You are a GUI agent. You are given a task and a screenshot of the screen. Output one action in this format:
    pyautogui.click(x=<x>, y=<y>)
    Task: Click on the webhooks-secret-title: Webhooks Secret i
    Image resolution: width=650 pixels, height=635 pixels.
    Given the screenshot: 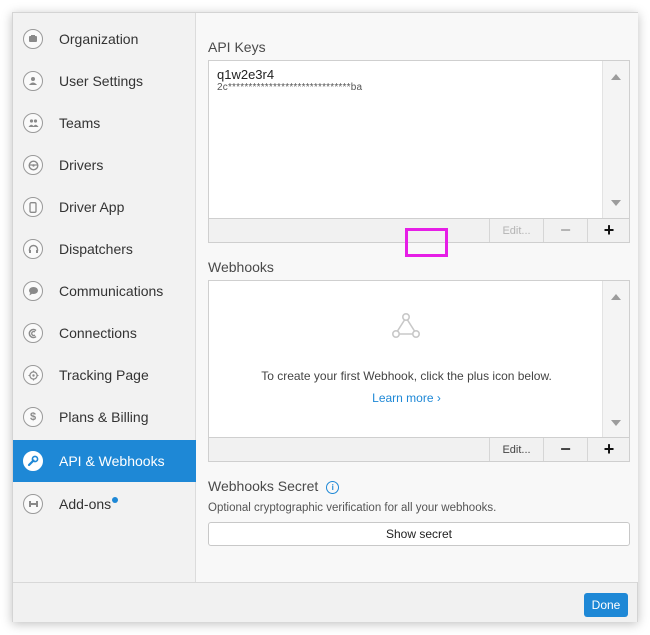 What is the action you would take?
    pyautogui.click(x=274, y=486)
    